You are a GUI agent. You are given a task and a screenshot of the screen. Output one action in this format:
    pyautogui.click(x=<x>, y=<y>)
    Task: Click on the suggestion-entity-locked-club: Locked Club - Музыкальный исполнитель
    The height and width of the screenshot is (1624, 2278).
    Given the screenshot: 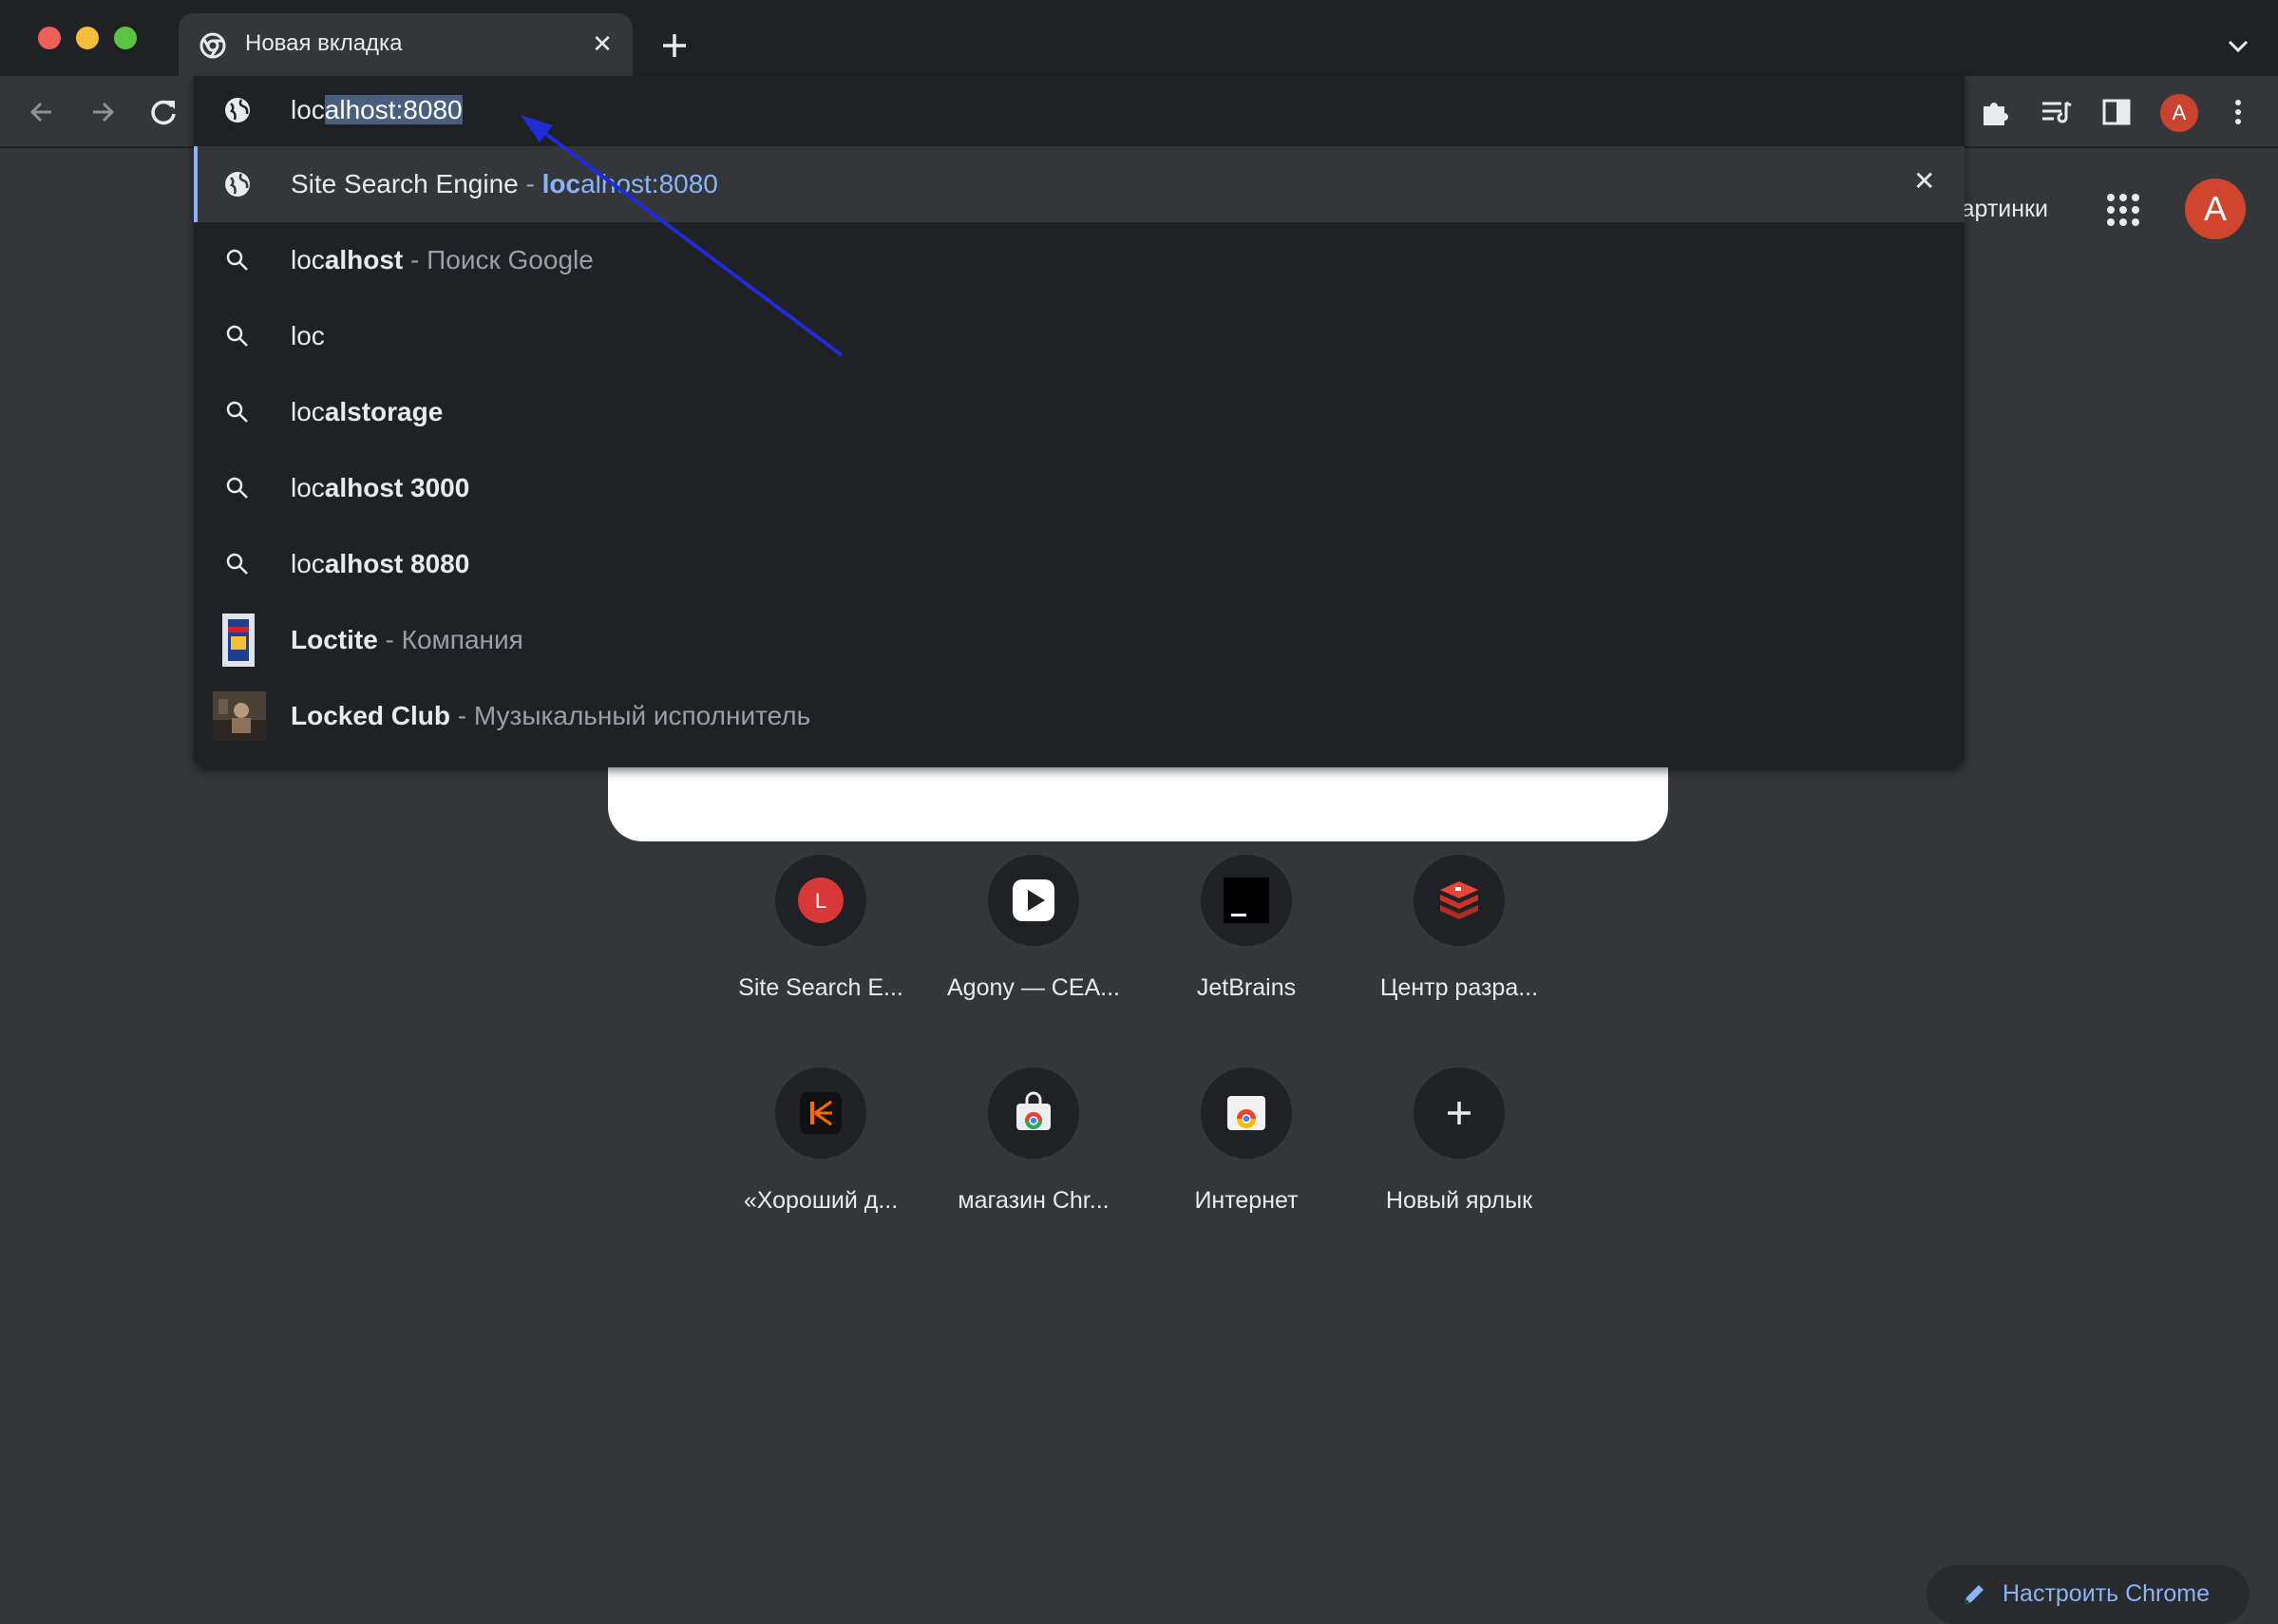 What is the action you would take?
    pyautogui.click(x=1079, y=716)
    